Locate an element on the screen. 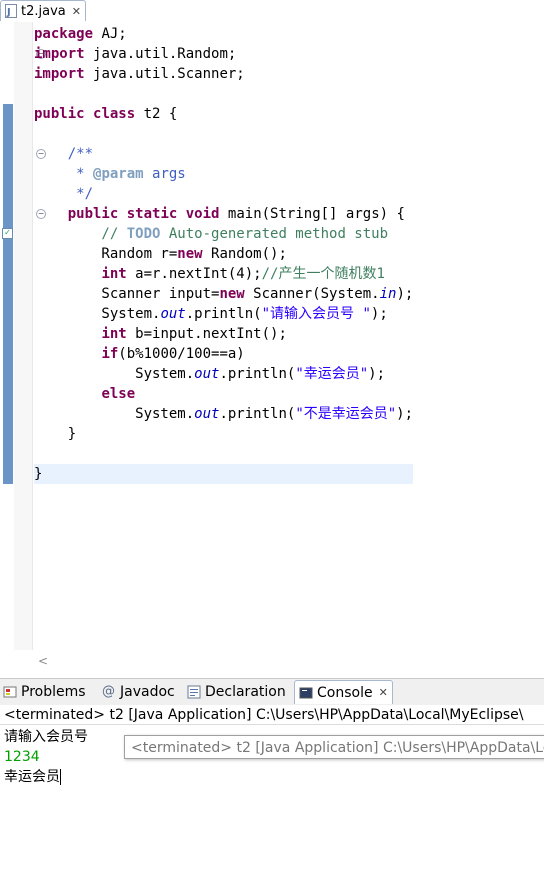 The image size is (544, 870). code-token: java.util.Scanner; is located at coordinates (169, 74).